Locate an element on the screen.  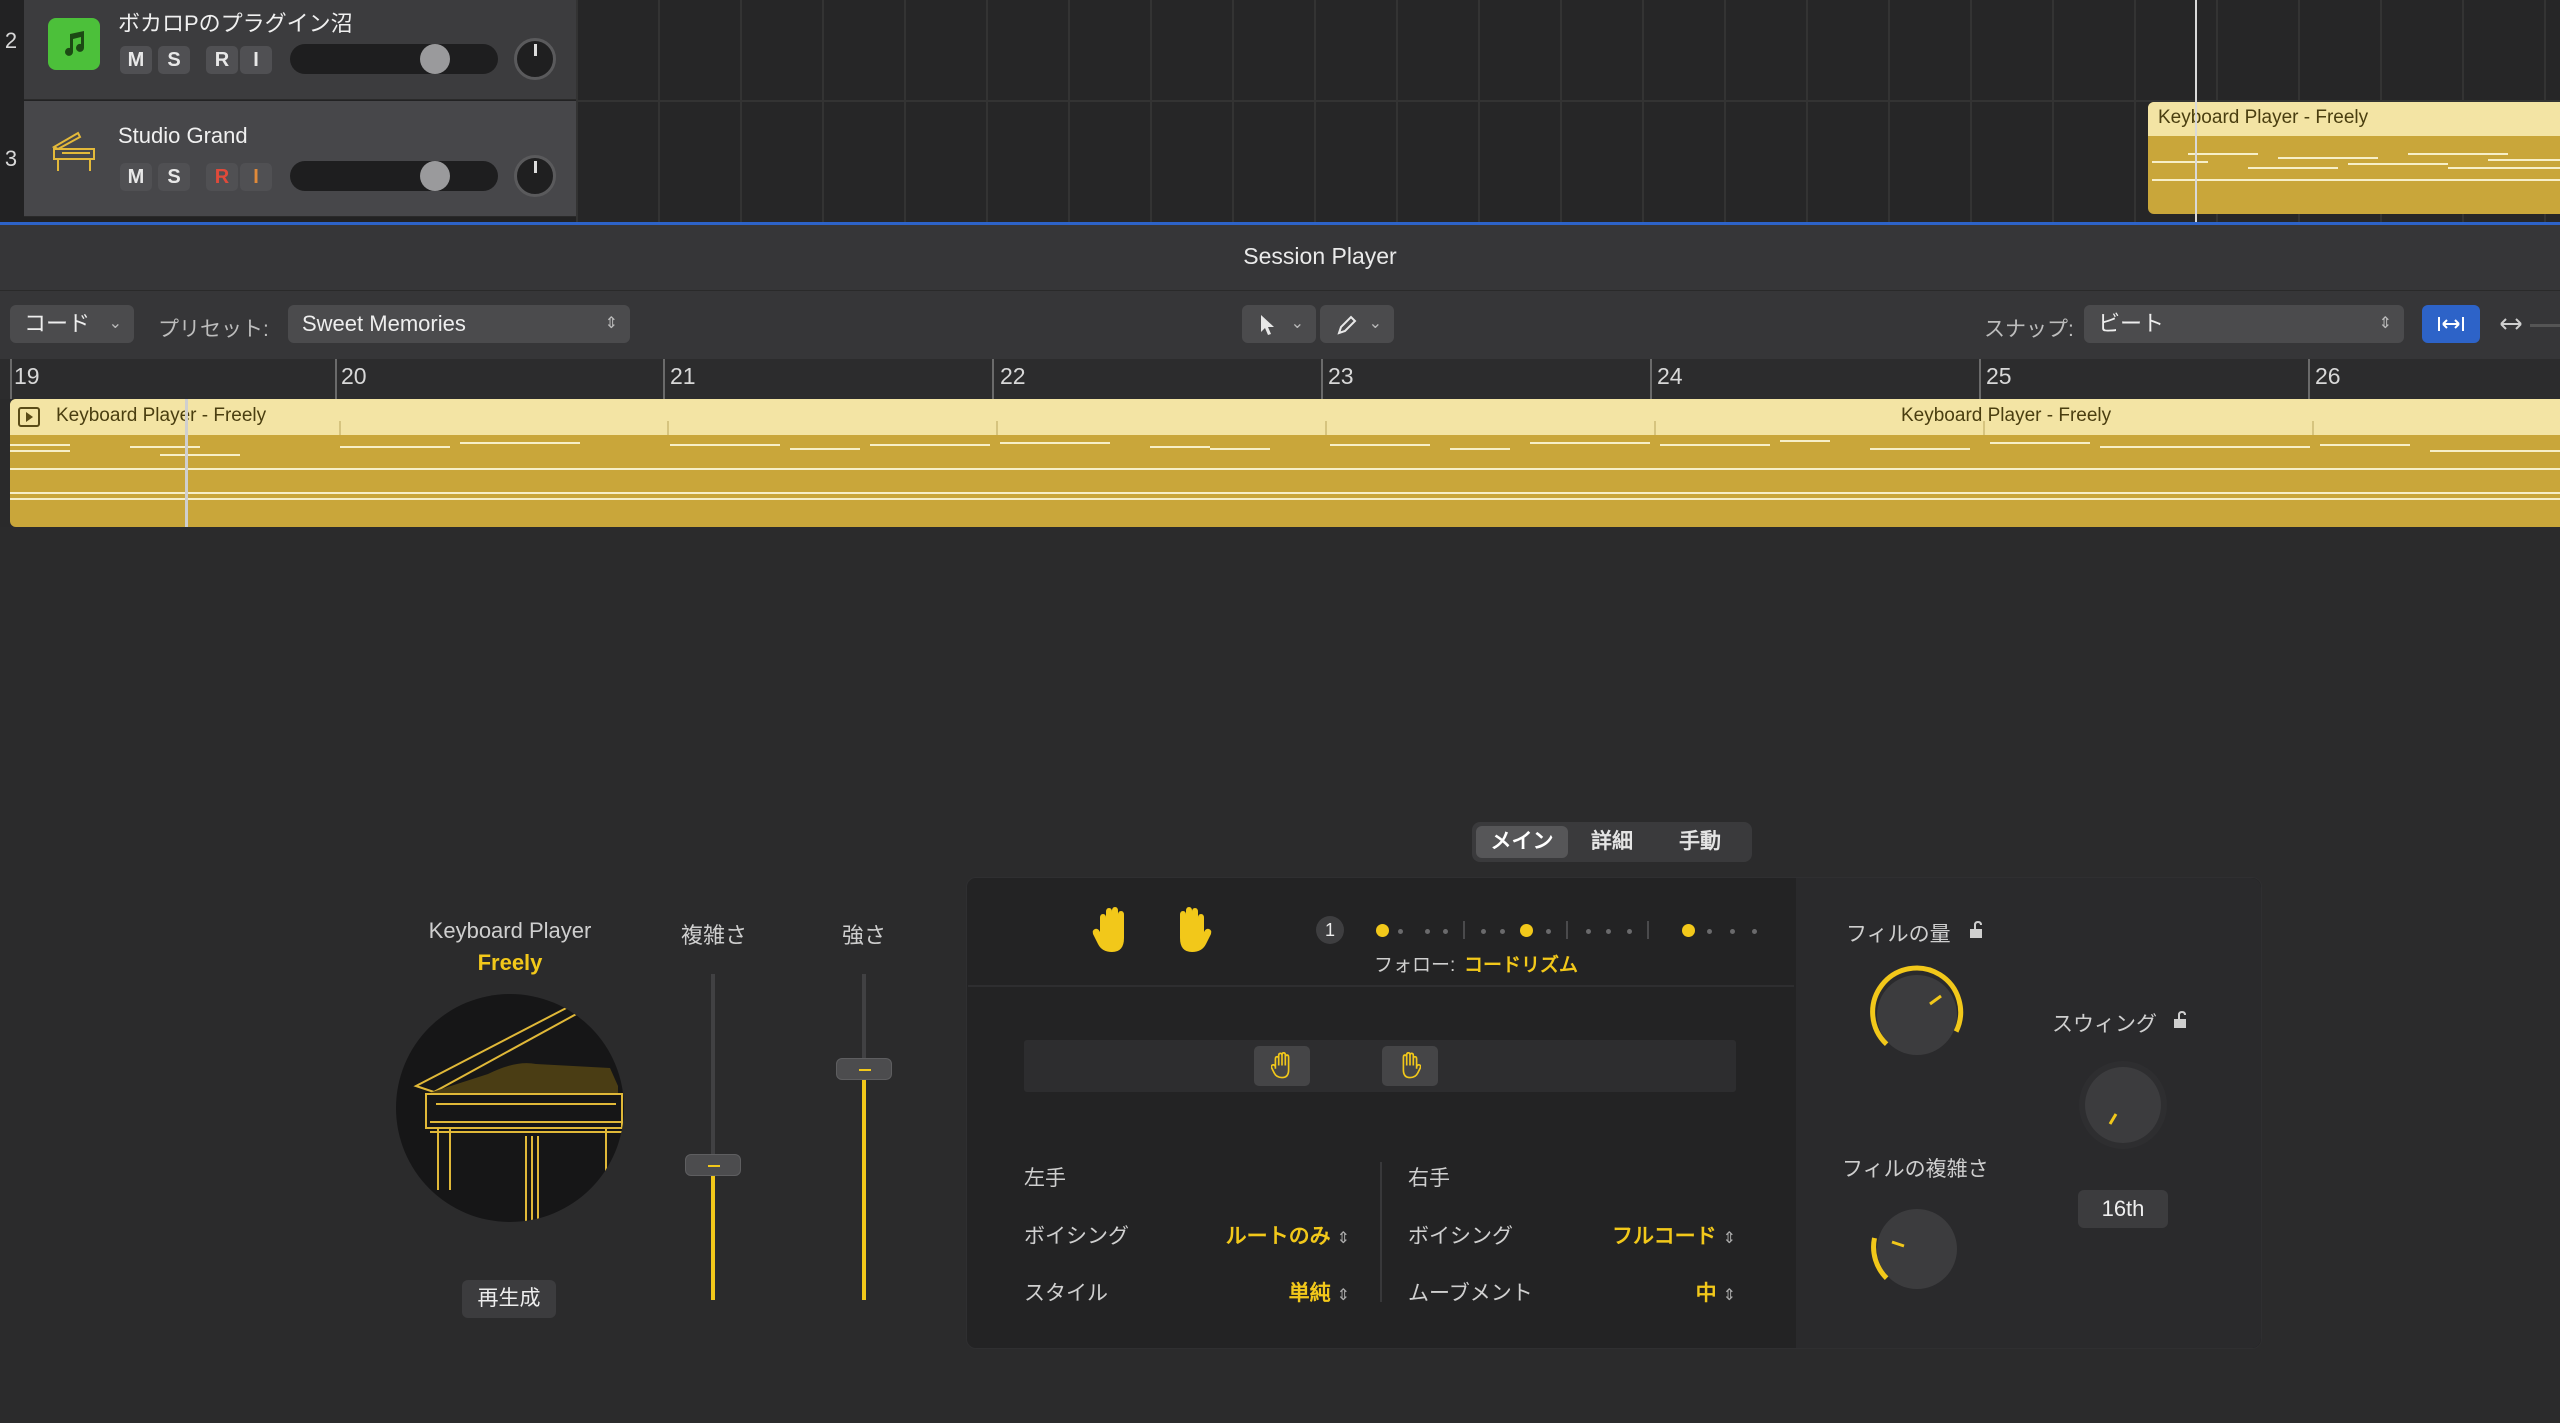
bar-tick is located at coordinates (336, 379).